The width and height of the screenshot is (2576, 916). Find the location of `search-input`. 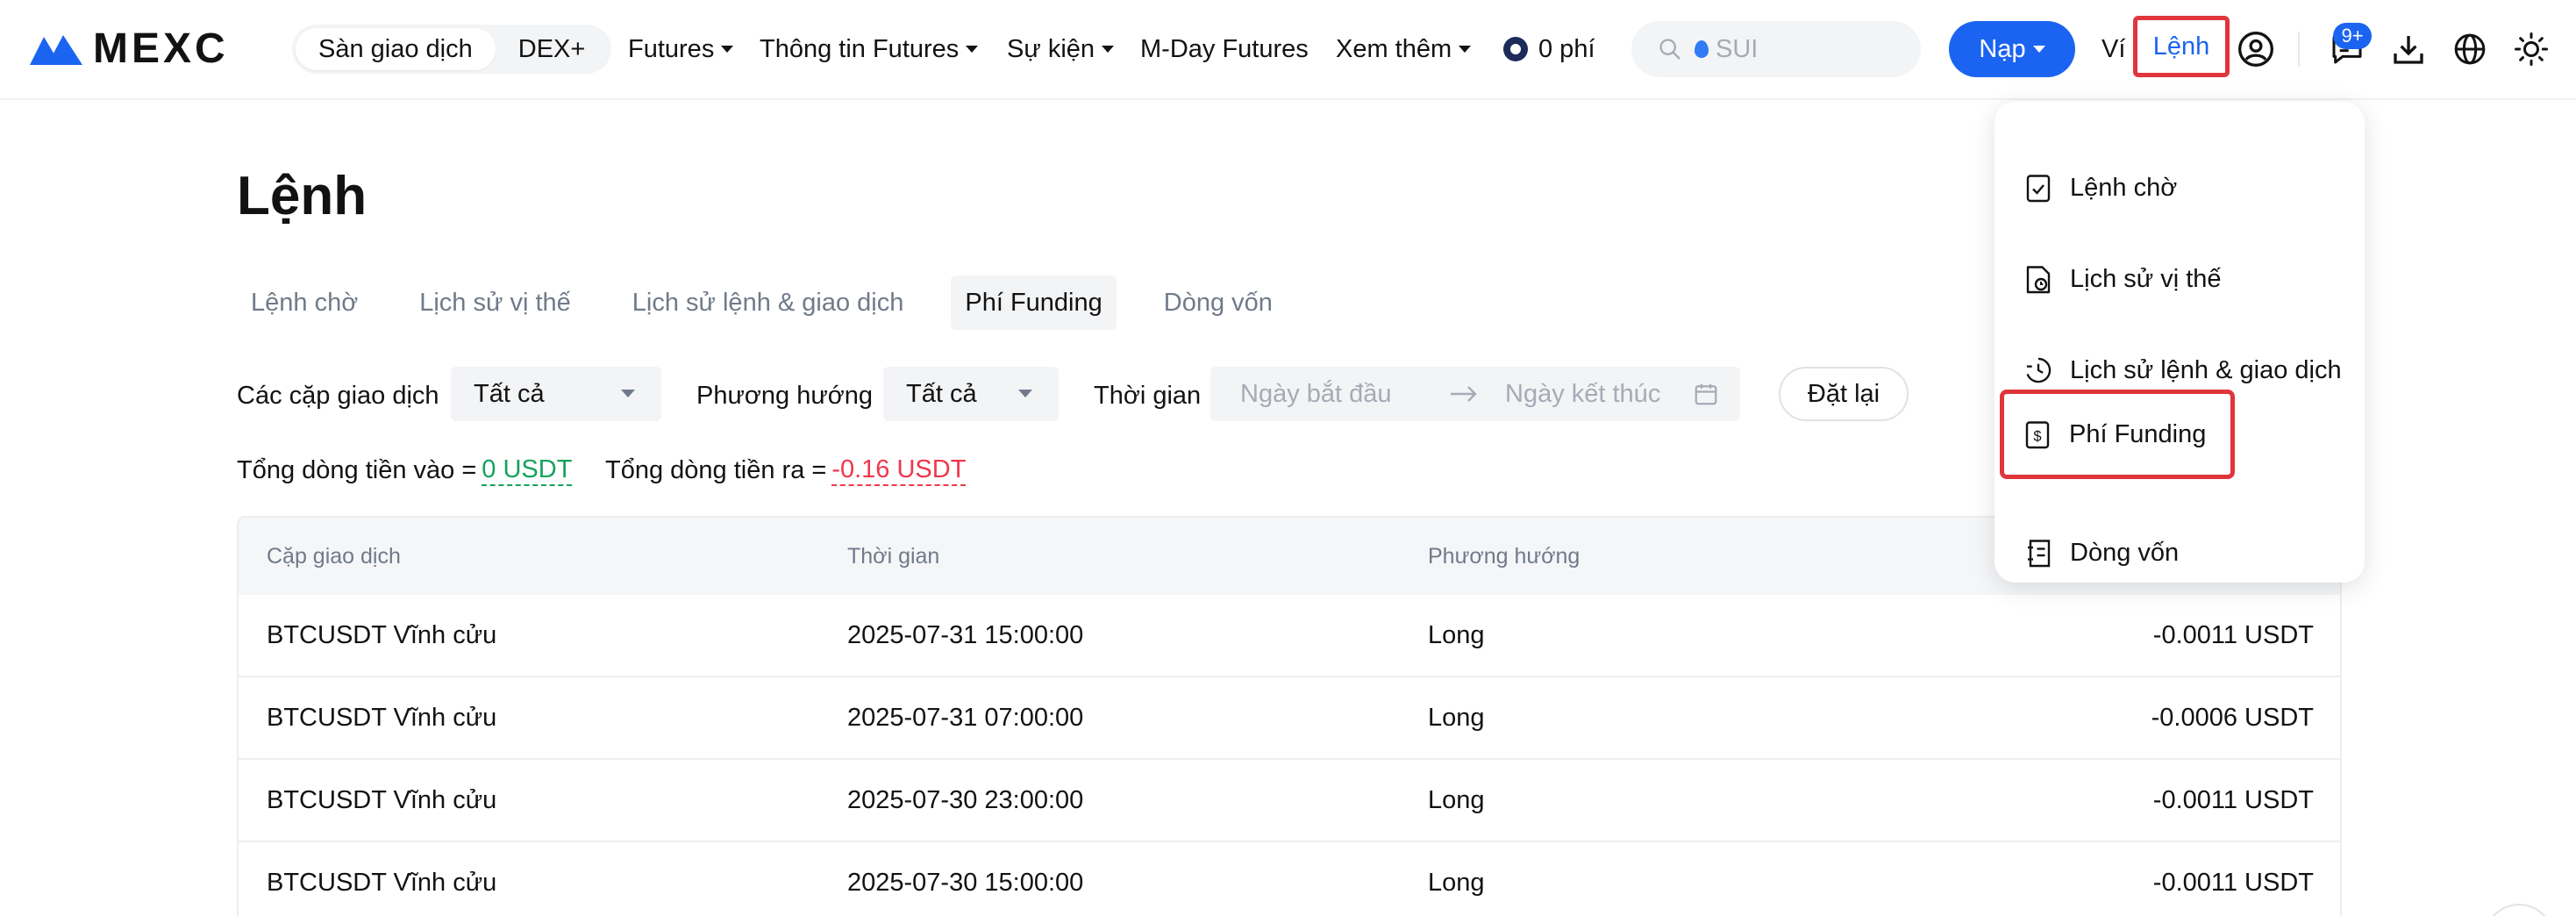

search-input is located at coordinates (1817, 49).